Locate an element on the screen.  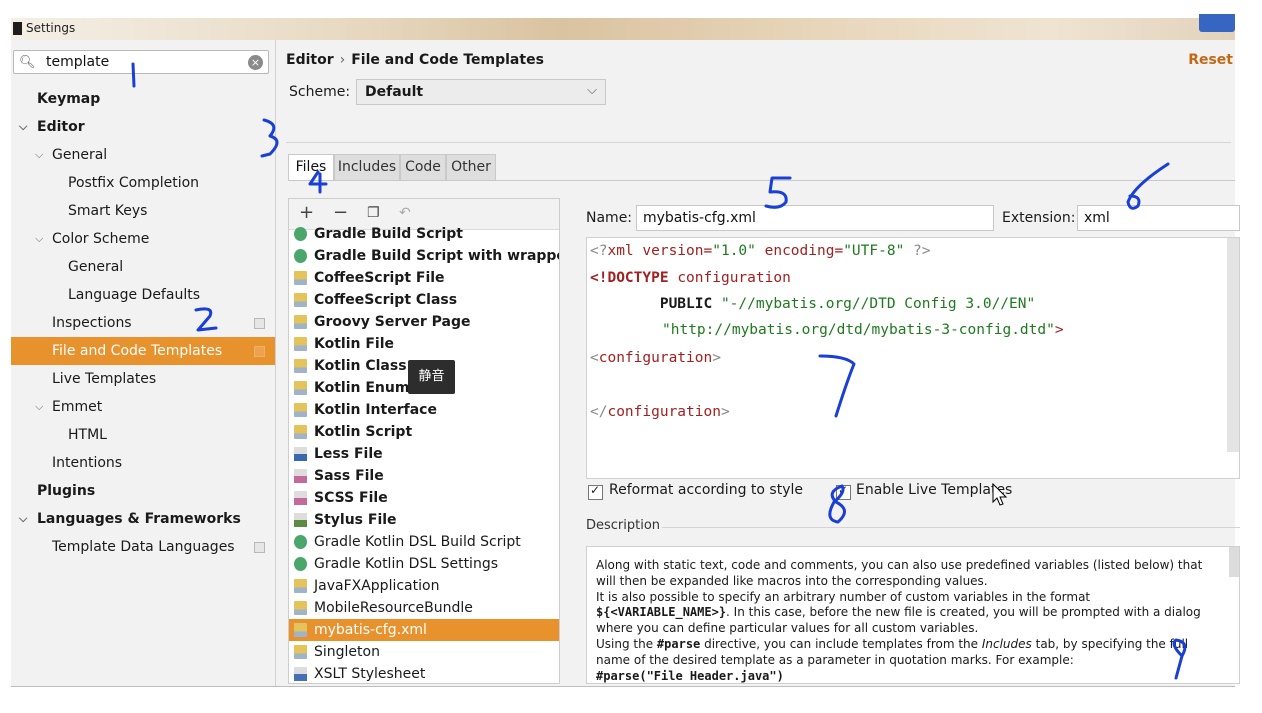
live-templates-label: Enable Live Templates is located at coordinates (934, 490).